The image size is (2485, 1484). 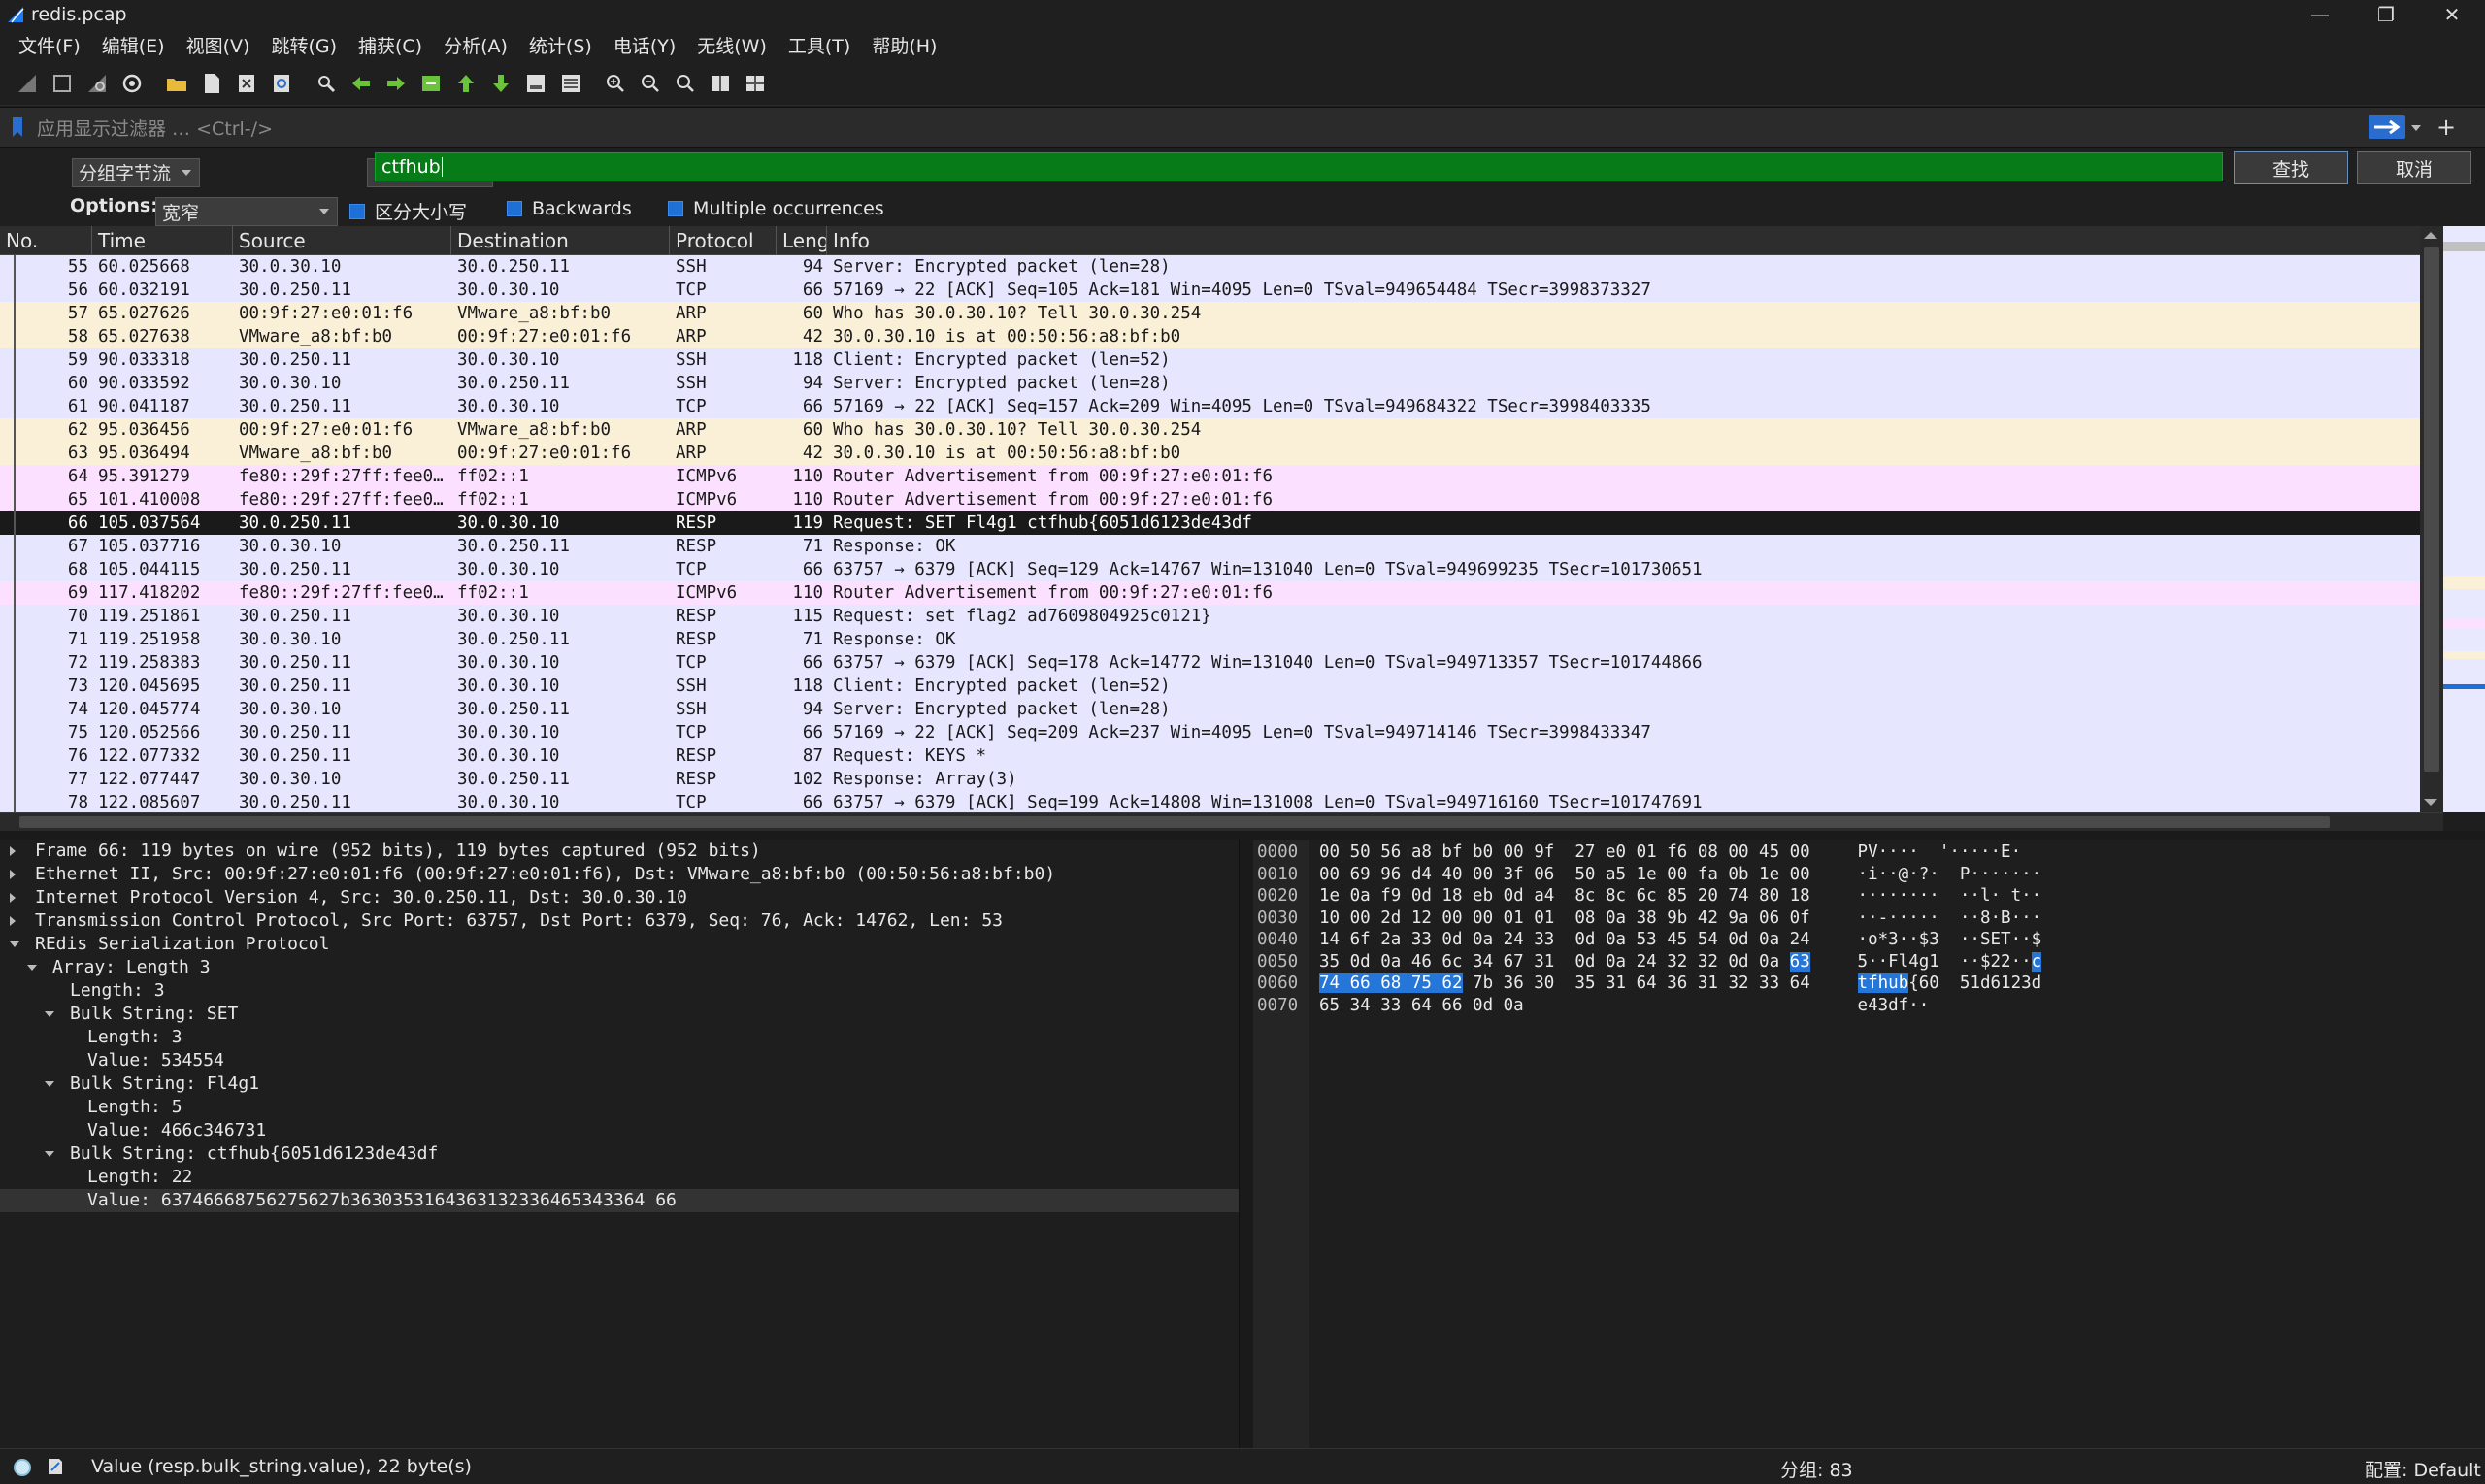 What do you see at coordinates (46, 240) in the screenshot?
I see `column-no: No.` at bounding box center [46, 240].